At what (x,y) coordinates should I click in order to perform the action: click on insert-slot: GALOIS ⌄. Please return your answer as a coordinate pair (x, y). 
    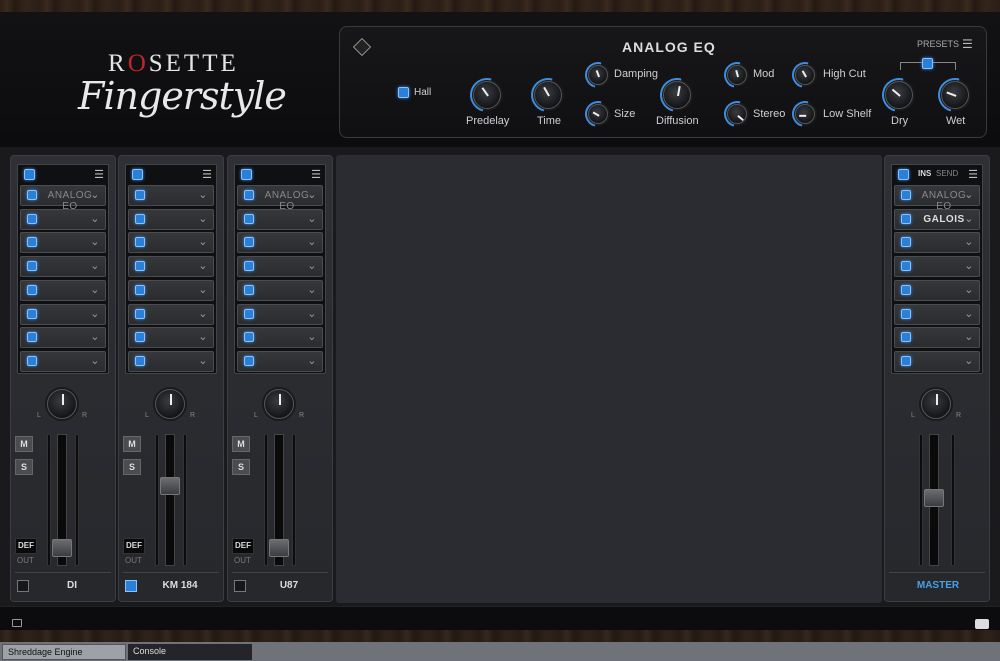
    Looking at the image, I should click on (937, 219).